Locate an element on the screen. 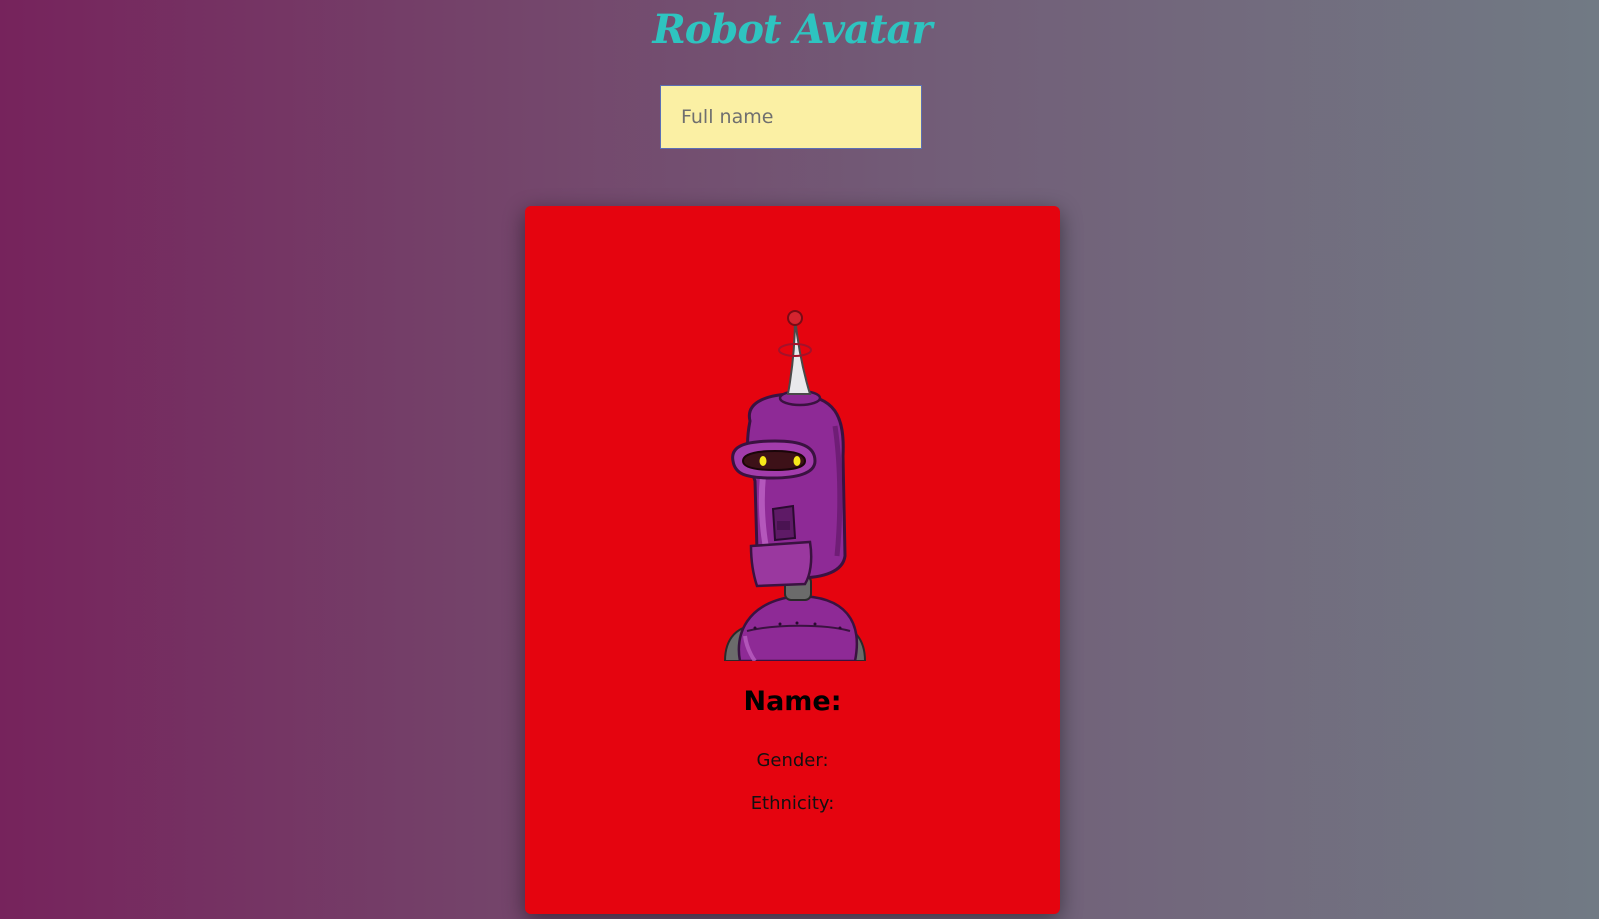 The height and width of the screenshot is (919, 1599). full-name-input is located at coordinates (791, 117).